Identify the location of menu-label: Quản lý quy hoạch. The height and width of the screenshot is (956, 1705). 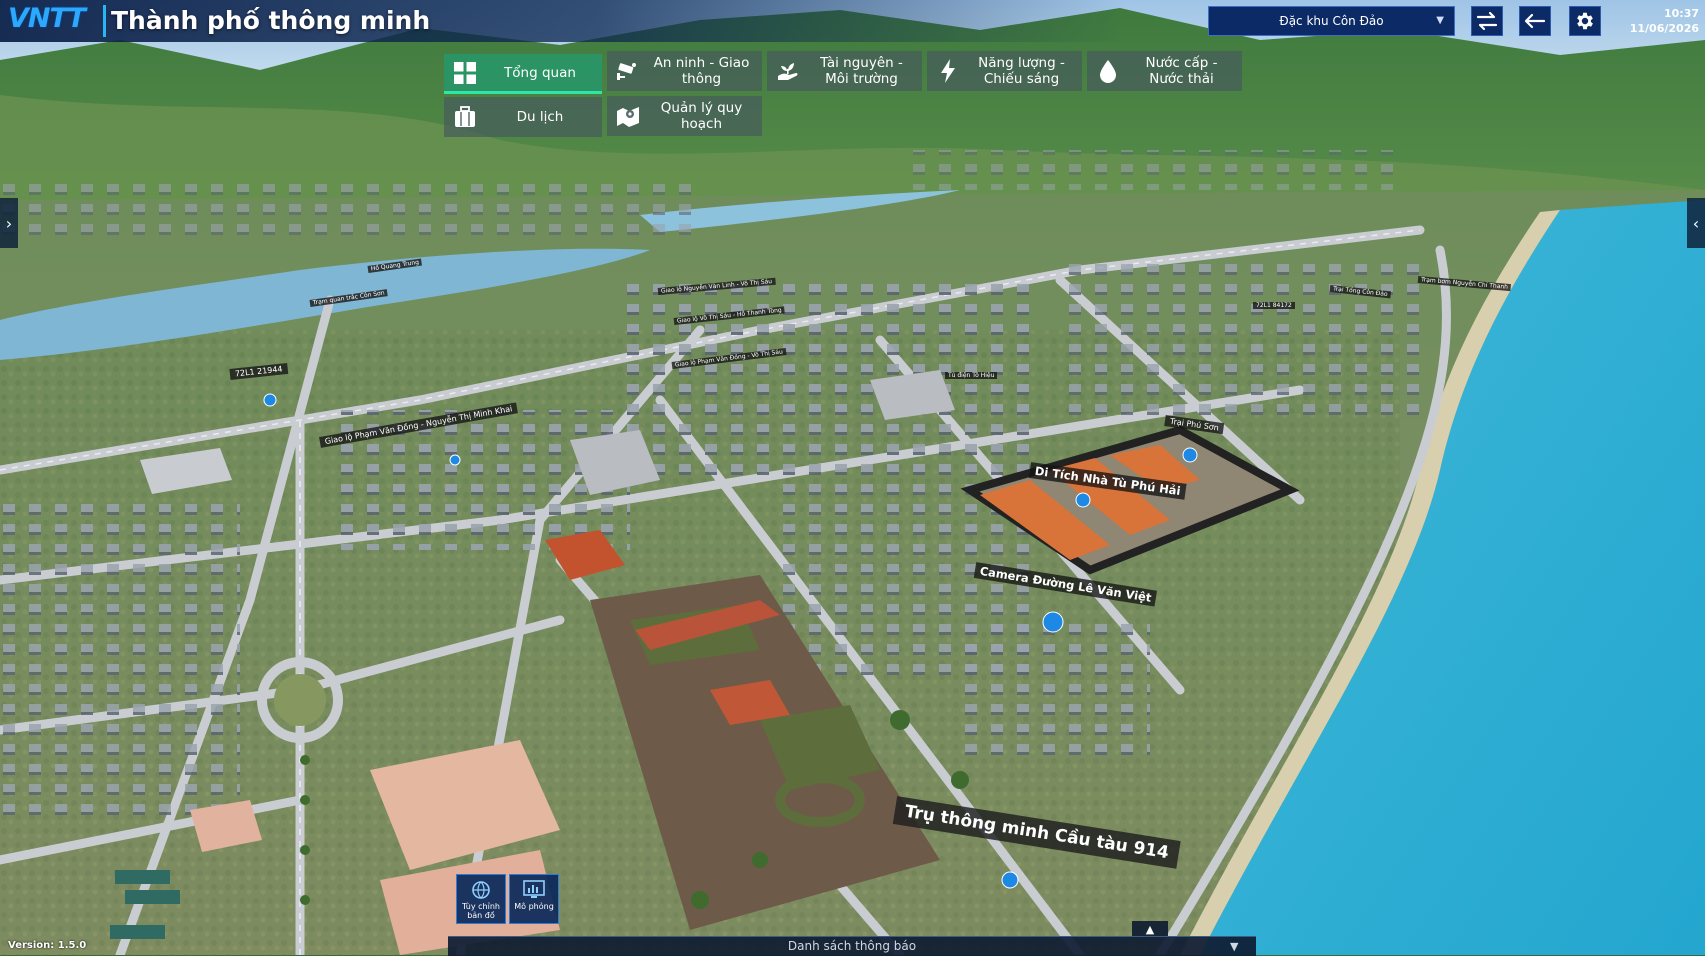
(701, 116).